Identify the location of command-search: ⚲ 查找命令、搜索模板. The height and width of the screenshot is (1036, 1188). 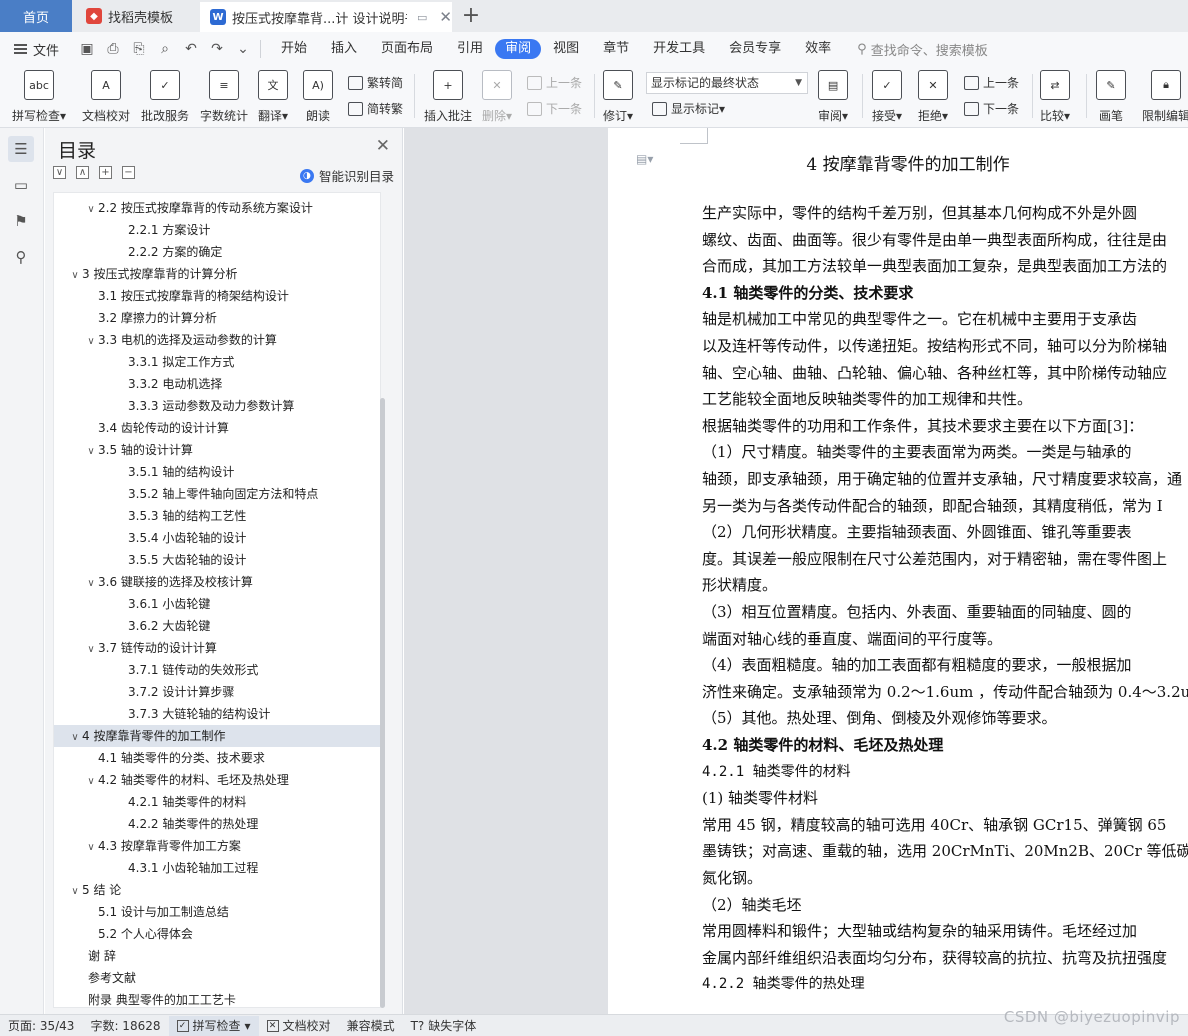
(922, 49).